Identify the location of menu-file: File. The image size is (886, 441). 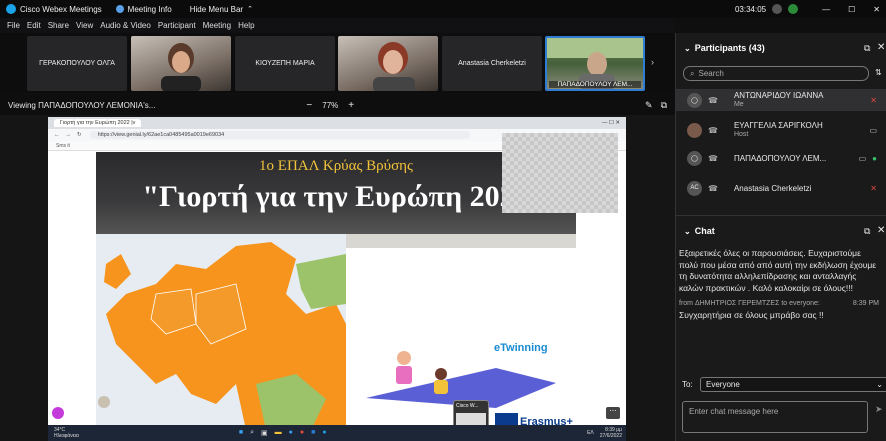
(13, 25).